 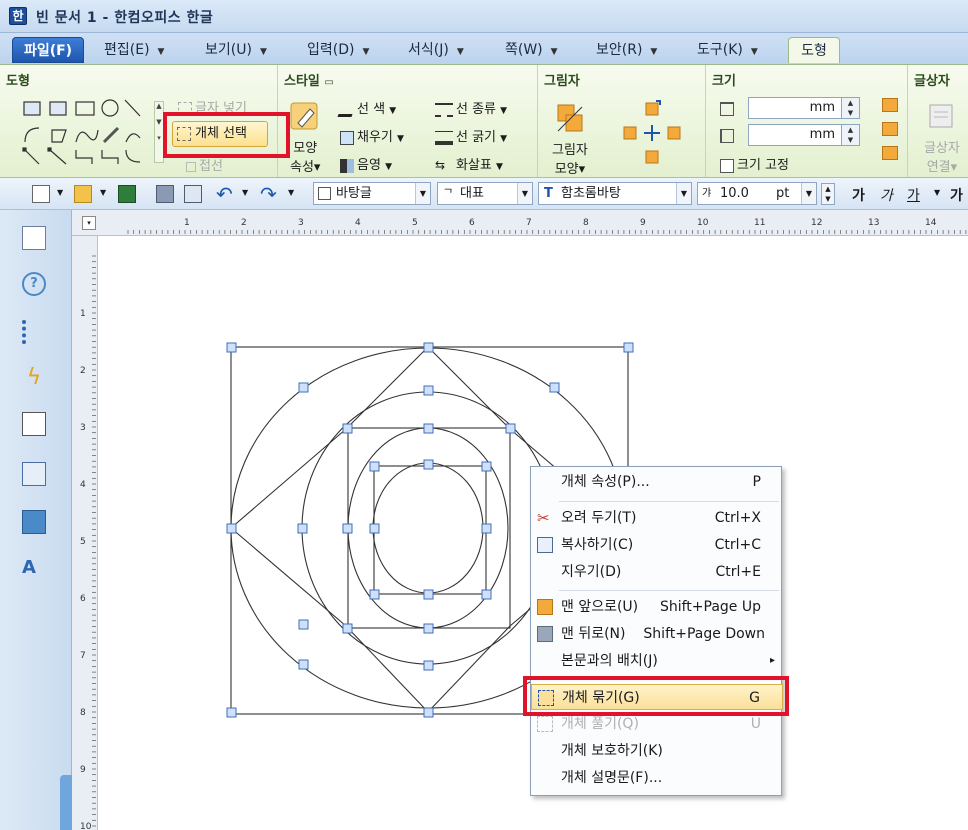 What do you see at coordinates (436, 50) in the screenshot?
I see `tab-format: 서식(J) ▼` at bounding box center [436, 50].